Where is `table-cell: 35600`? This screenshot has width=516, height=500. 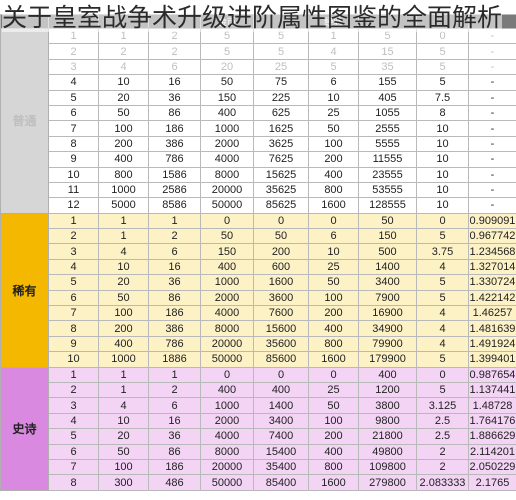 table-cell: 35600 is located at coordinates (281, 344).